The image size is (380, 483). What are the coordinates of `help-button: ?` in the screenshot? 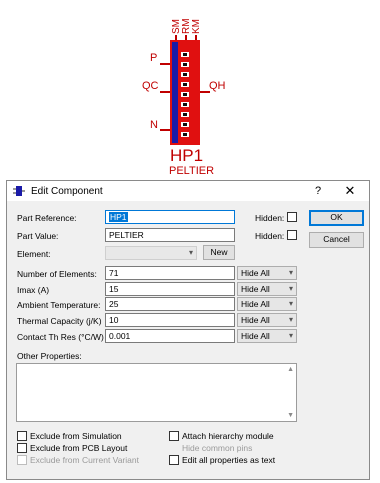 It's located at (318, 191).